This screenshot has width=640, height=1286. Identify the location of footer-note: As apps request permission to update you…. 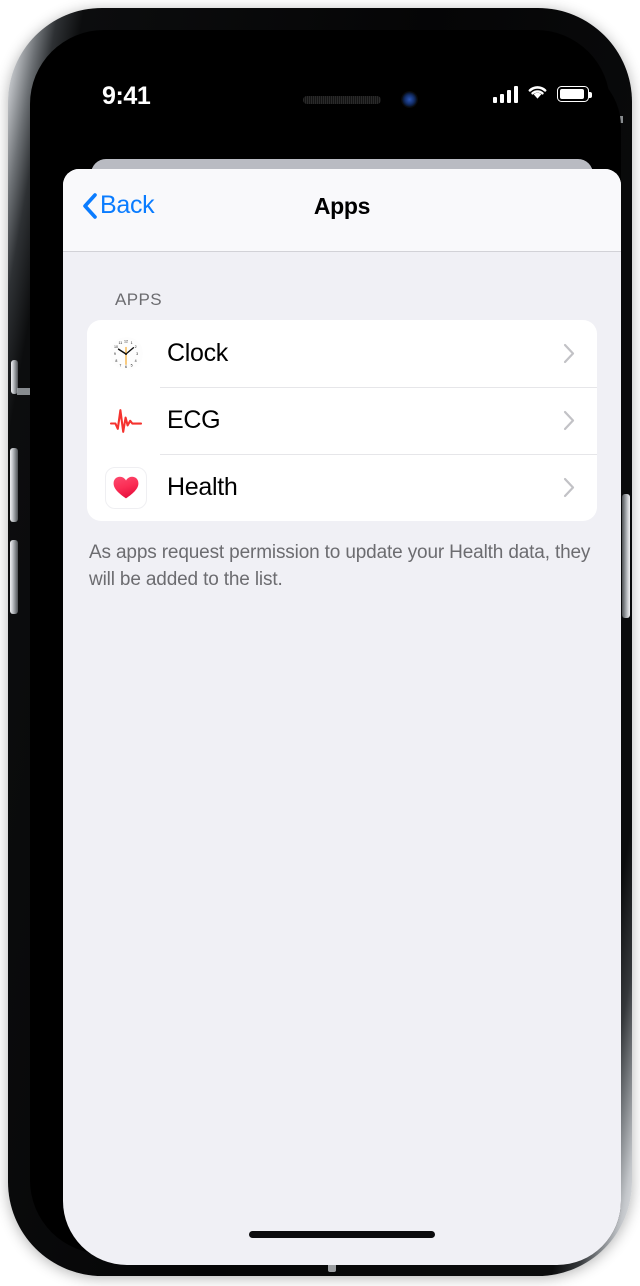
(340, 566).